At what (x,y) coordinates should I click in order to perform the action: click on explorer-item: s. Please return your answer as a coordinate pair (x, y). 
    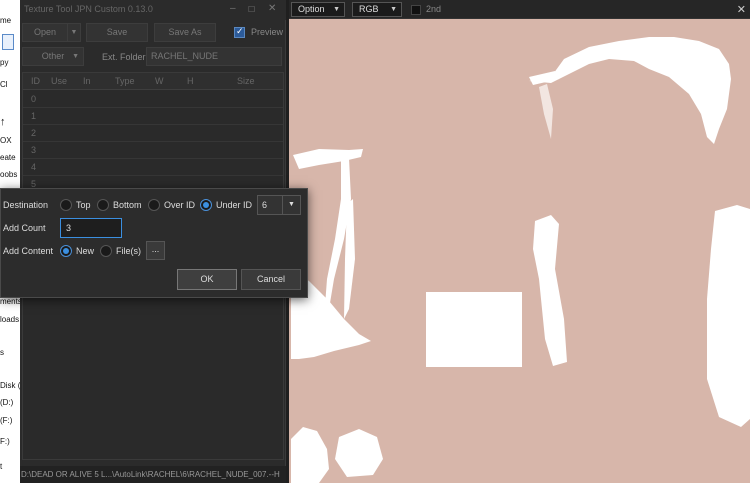
    Looking at the image, I should click on (2, 352).